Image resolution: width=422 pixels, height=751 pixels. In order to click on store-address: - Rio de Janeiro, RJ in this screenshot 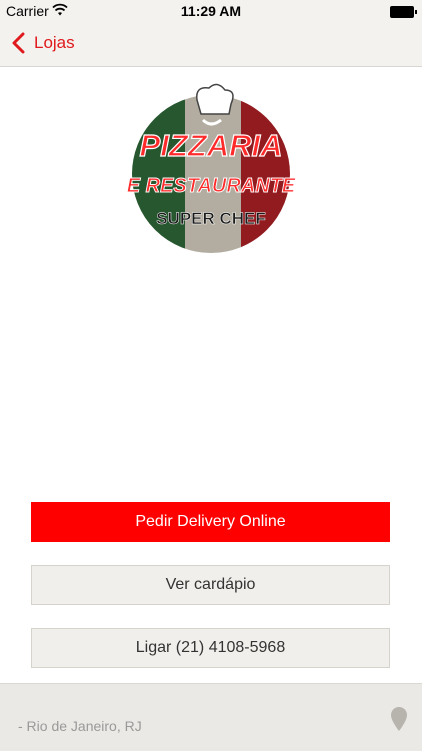, I will do `click(80, 726)`.